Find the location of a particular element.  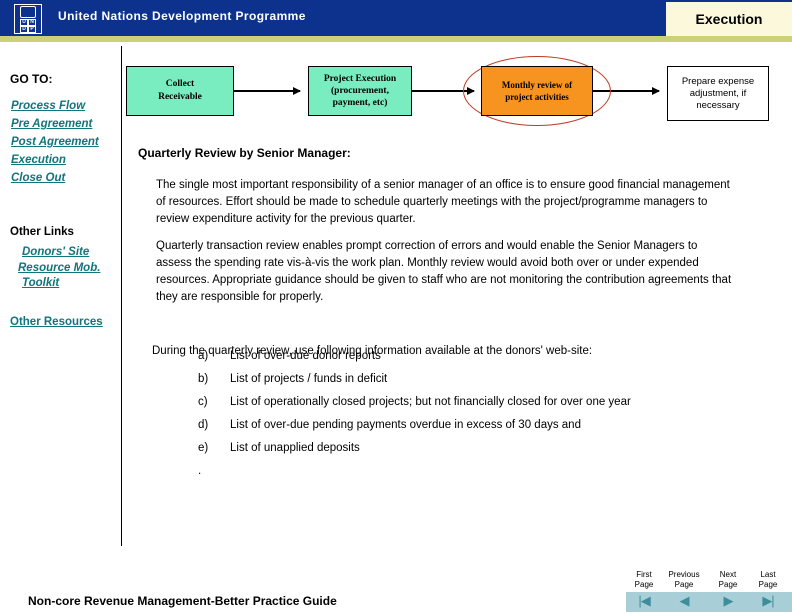

previous-page-label-line1: Previous is located at coordinates (684, 574).